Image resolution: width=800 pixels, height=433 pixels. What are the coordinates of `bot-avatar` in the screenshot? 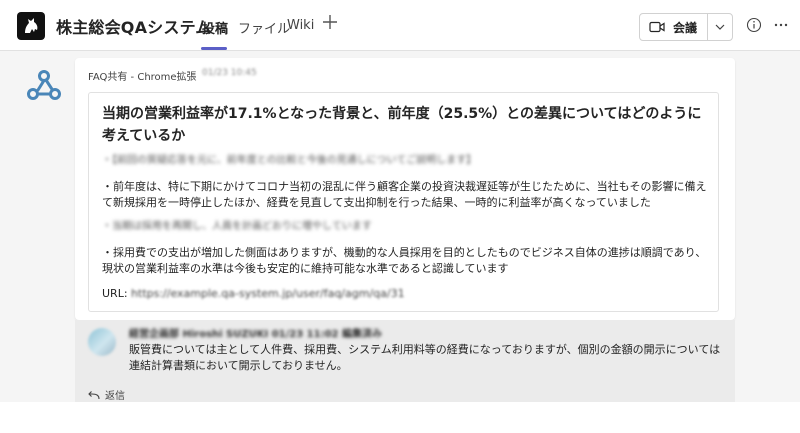 It's located at (44, 86).